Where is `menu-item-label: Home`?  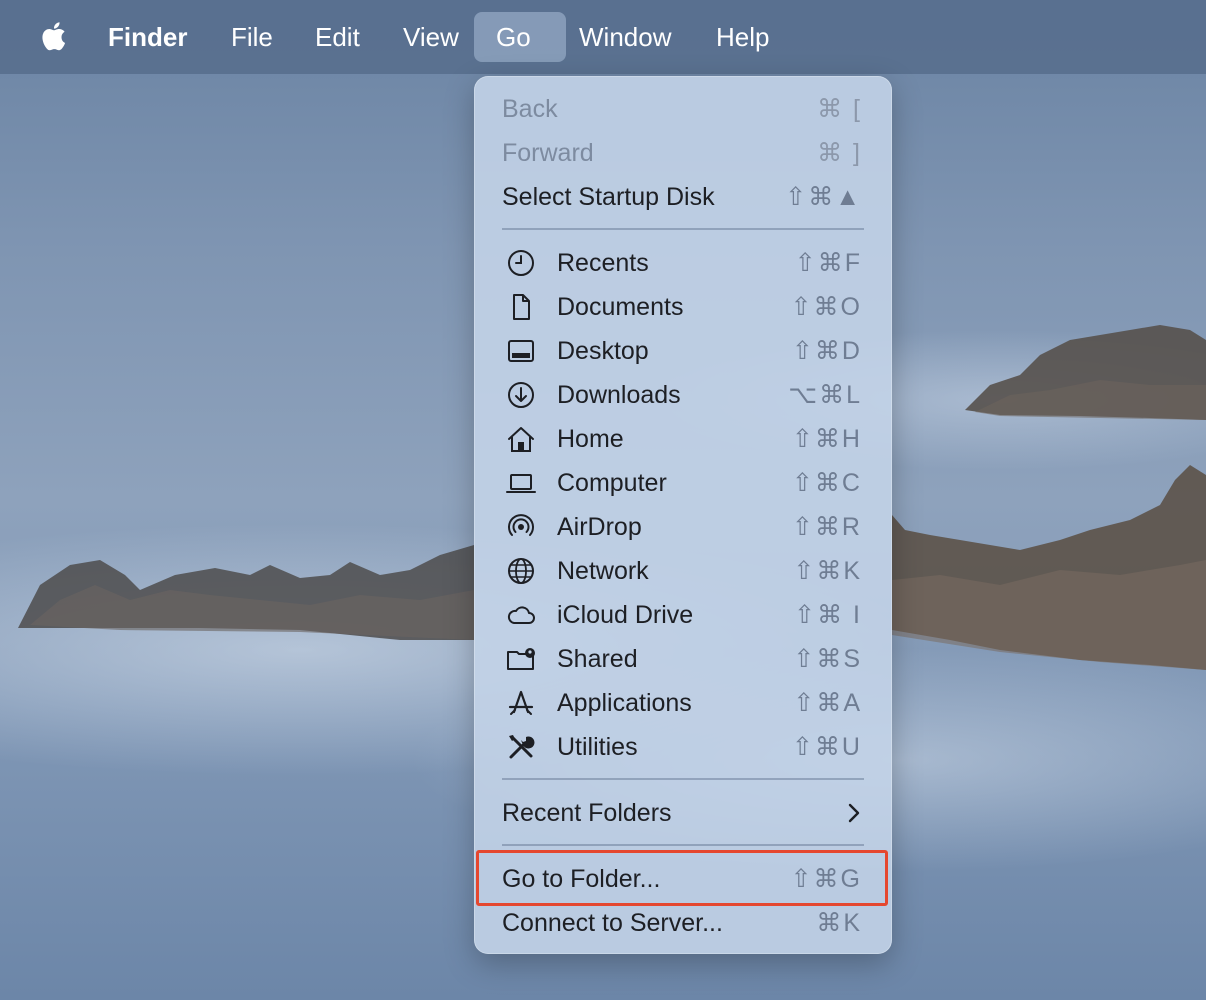
menu-item-label: Home is located at coordinates (590, 439).